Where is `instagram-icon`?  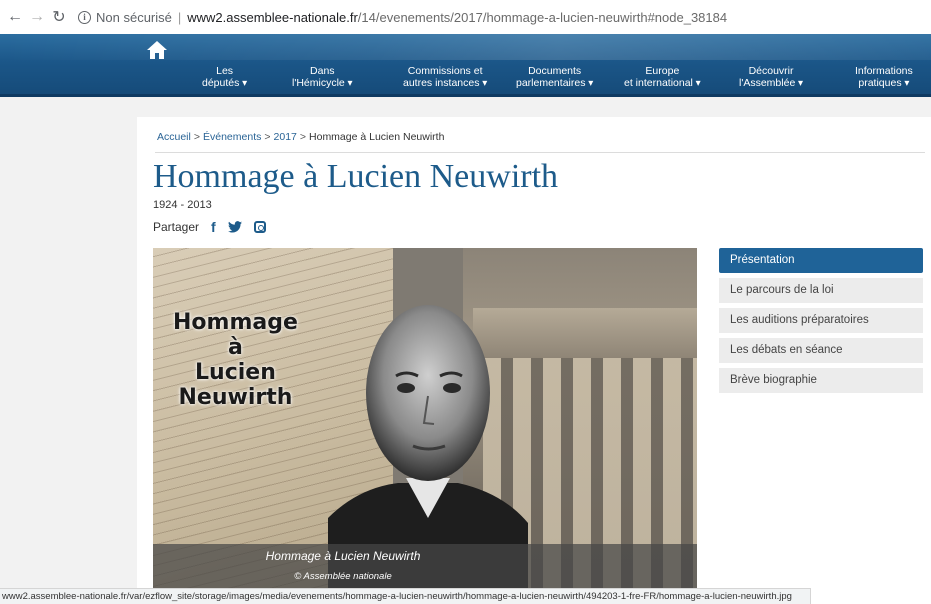
instagram-icon is located at coordinates (259, 227).